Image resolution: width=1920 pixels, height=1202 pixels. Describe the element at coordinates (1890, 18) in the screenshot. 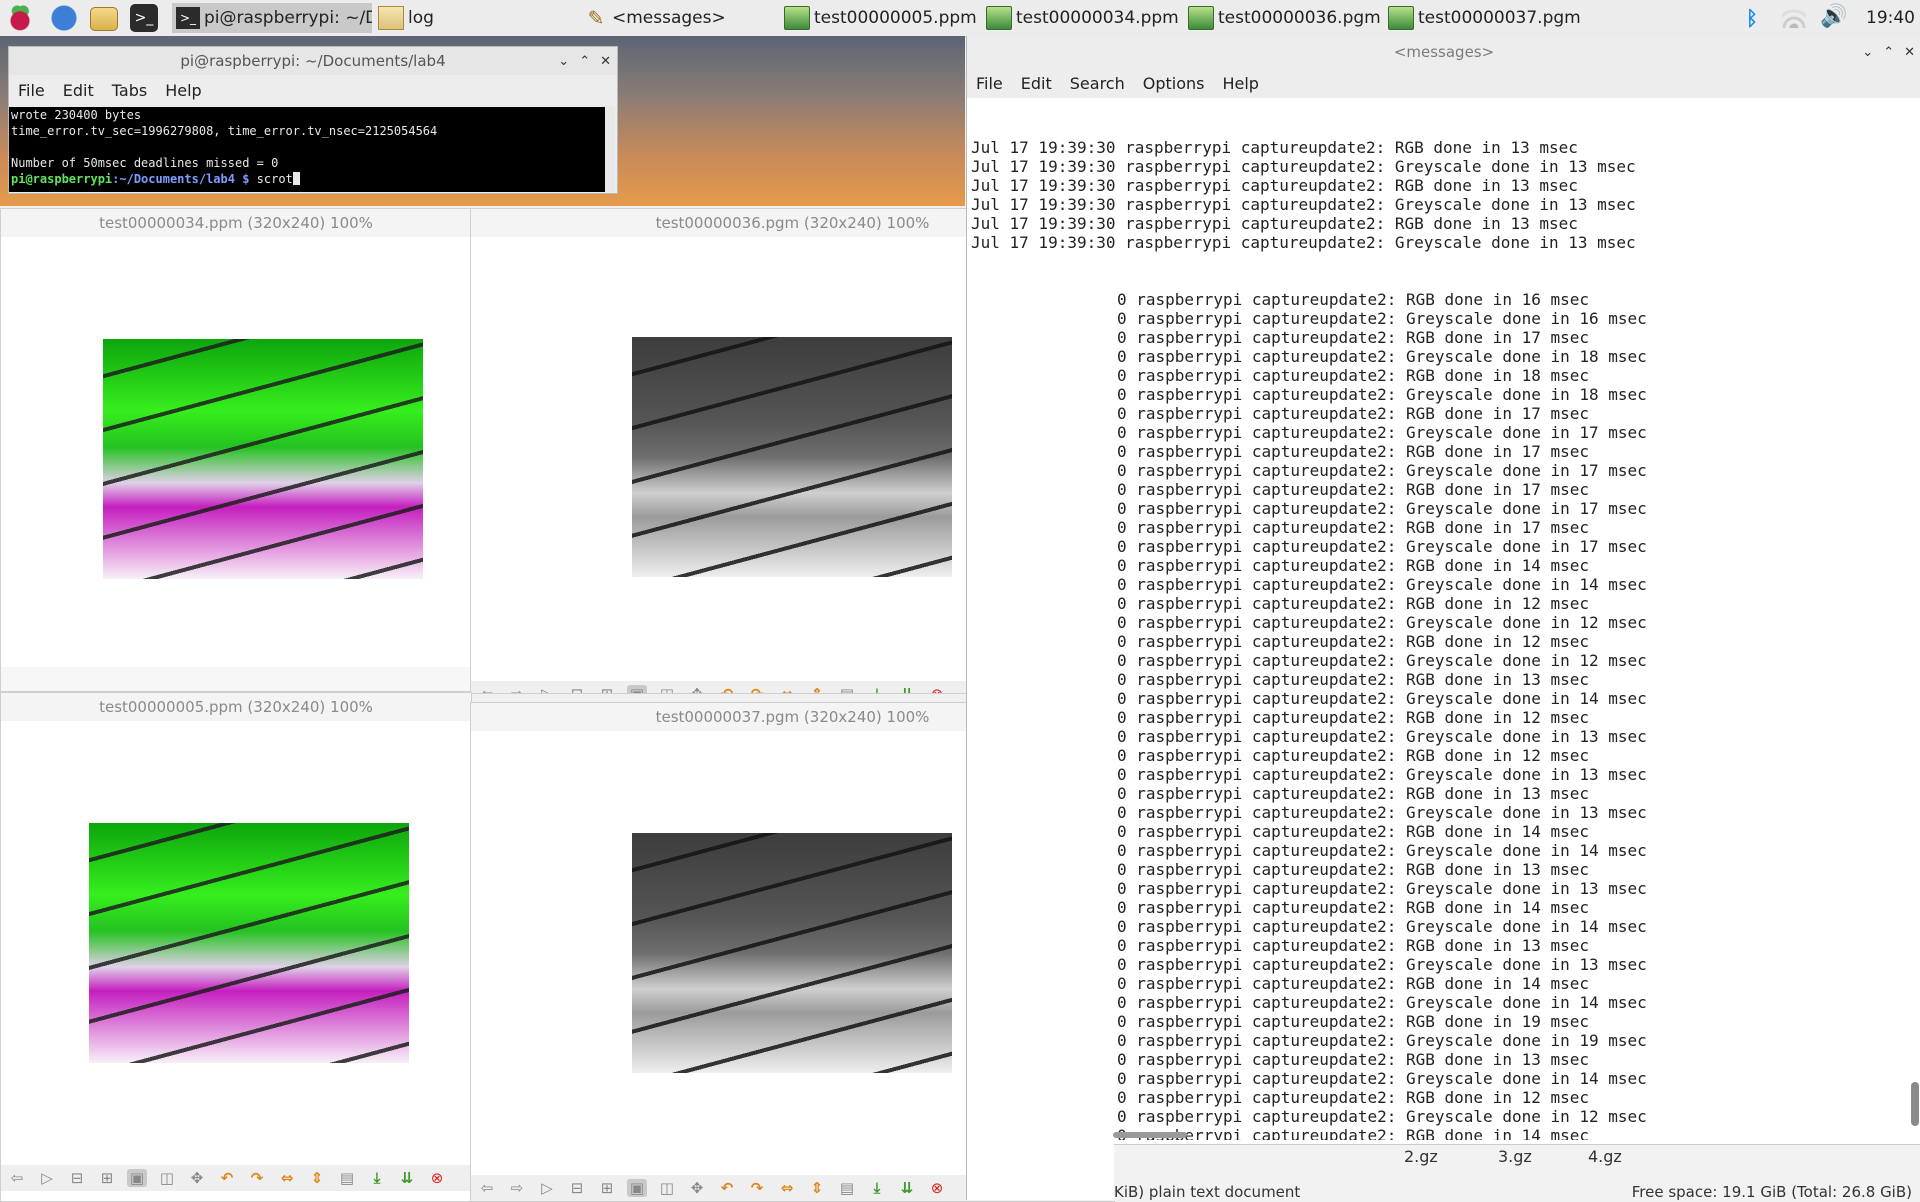

I see `clock: 19:40` at that location.